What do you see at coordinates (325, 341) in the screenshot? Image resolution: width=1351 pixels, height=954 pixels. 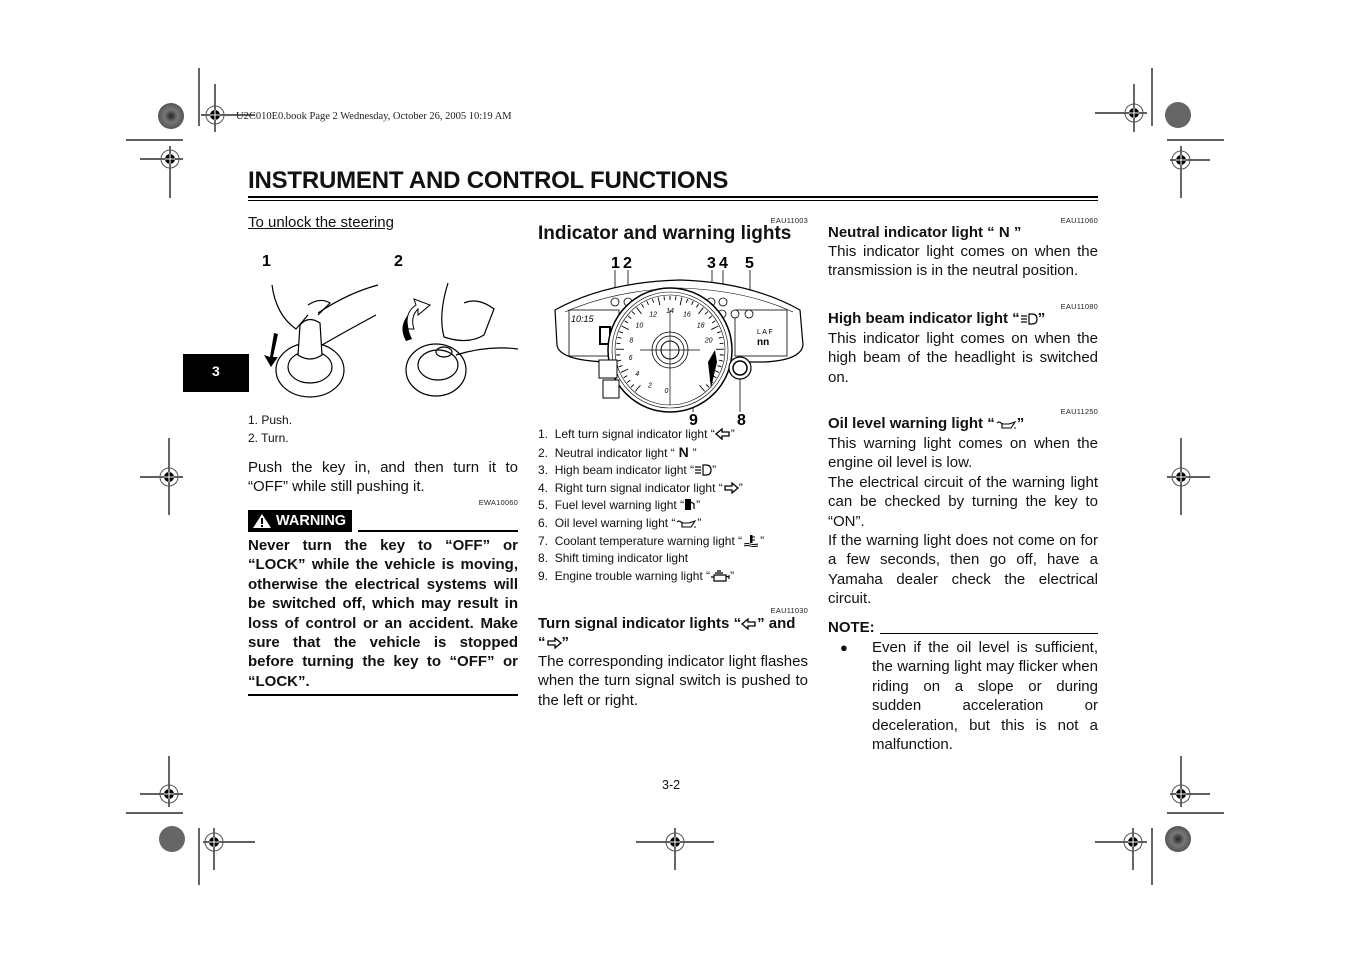 I see `push-key-figure` at bounding box center [325, 341].